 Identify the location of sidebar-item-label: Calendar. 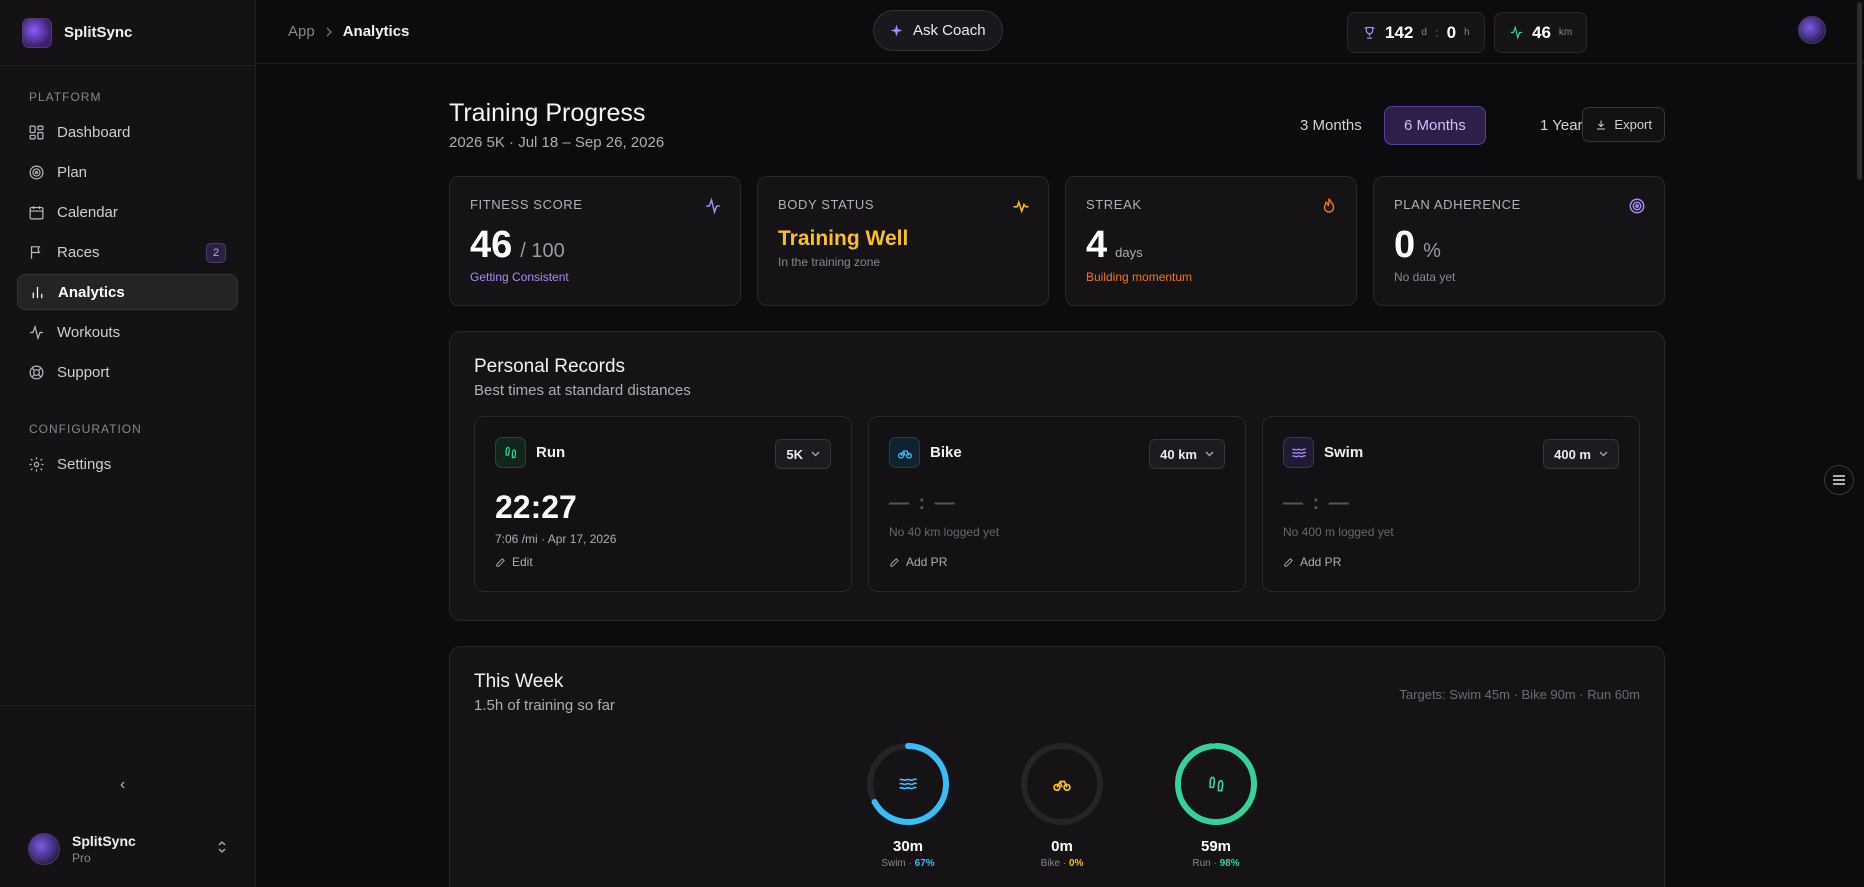
(87, 212).